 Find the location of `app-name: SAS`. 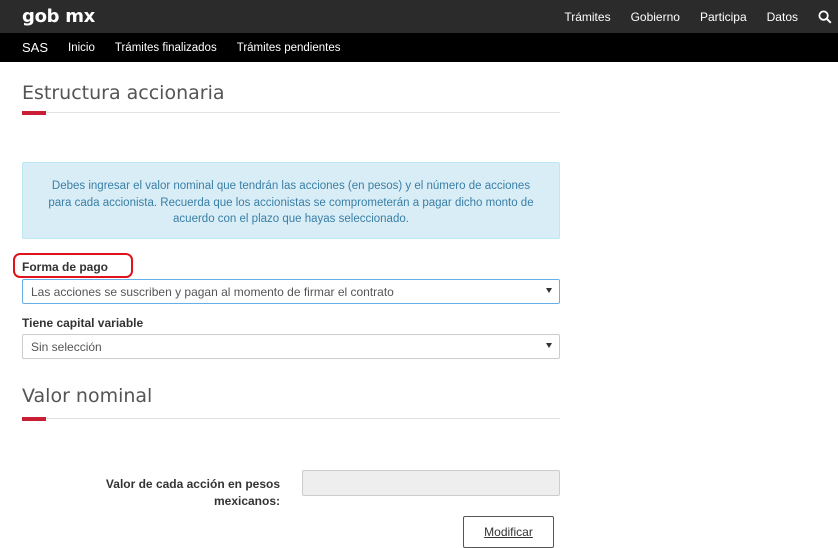

app-name: SAS is located at coordinates (35, 47).